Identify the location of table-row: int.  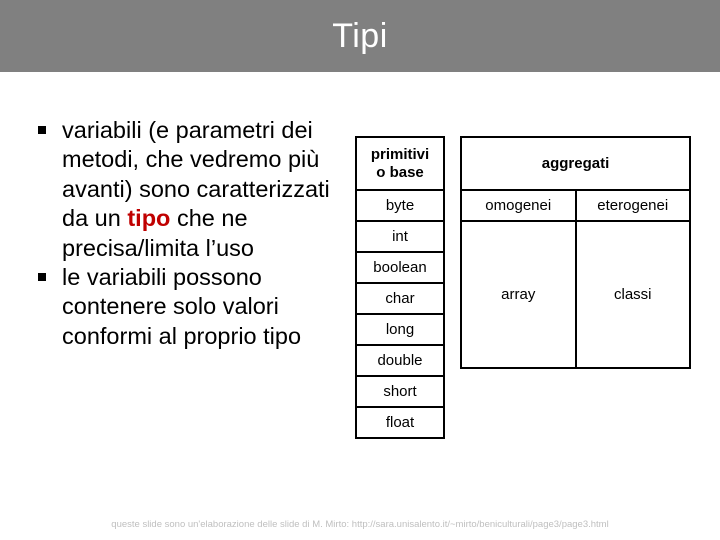
(400, 236).